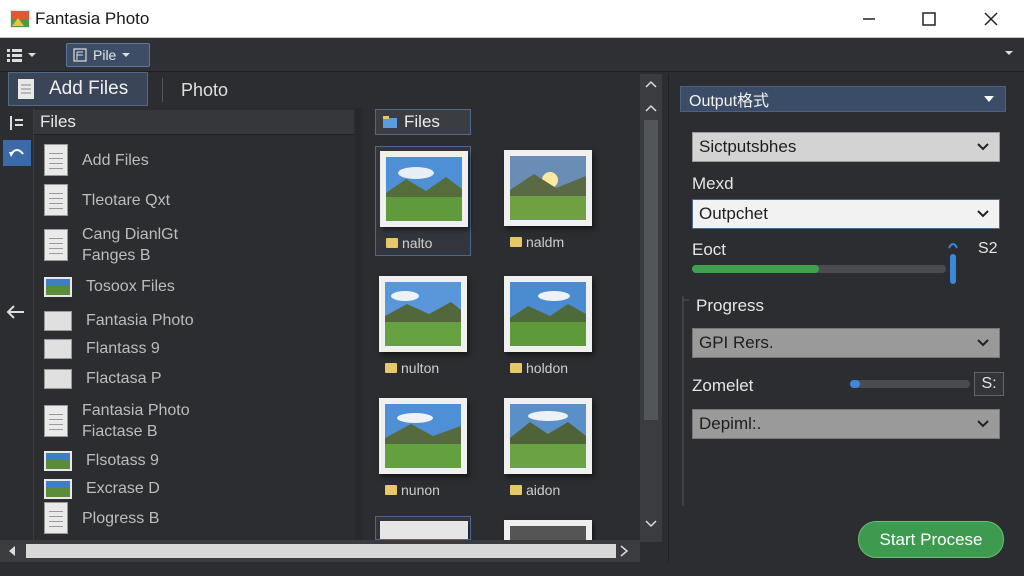 The image size is (1024, 576). What do you see at coordinates (713, 183) in the screenshot?
I see `mexd-label: Mexd` at bounding box center [713, 183].